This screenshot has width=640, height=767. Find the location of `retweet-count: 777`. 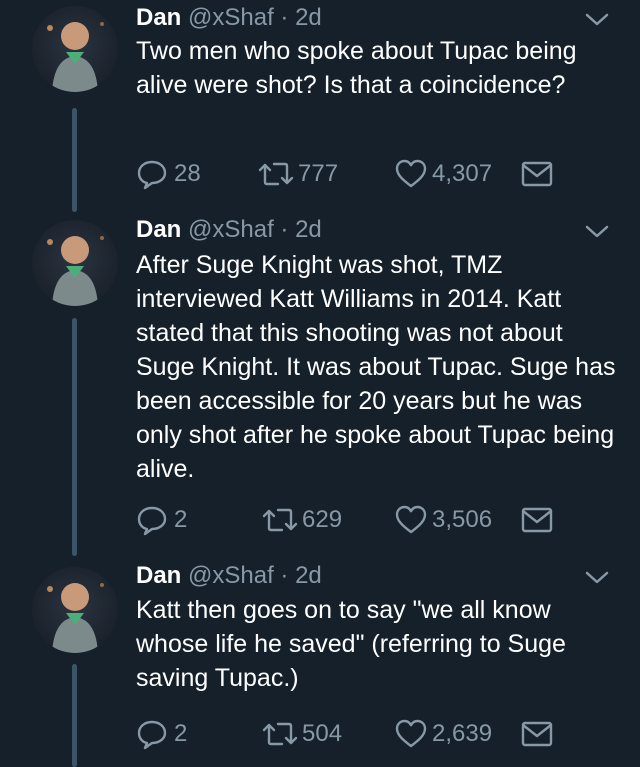

retweet-count: 777 is located at coordinates (318, 173).